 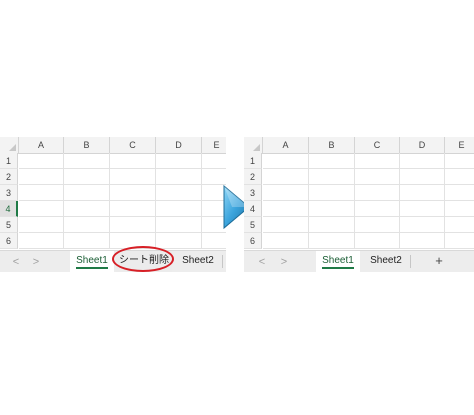 I want to click on highlight-circle, so click(x=143, y=259).